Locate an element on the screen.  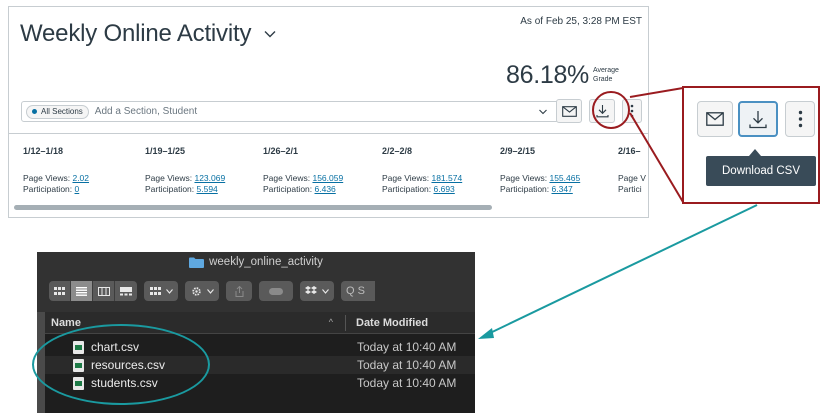
week-range: 1/12–1/18 is located at coordinates (43, 151).